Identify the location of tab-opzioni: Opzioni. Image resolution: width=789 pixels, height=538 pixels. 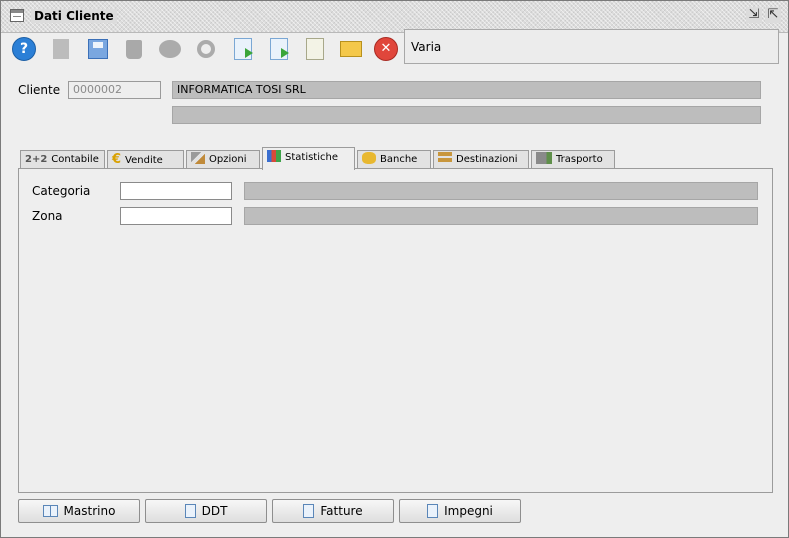
(223, 159).